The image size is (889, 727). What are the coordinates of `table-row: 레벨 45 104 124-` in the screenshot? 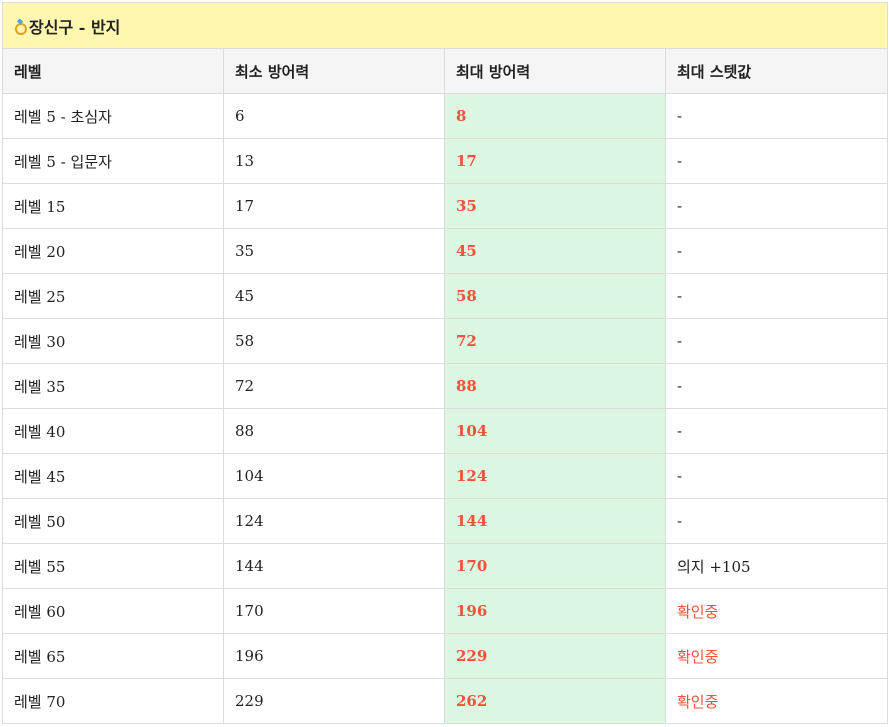 It's located at (445, 476).